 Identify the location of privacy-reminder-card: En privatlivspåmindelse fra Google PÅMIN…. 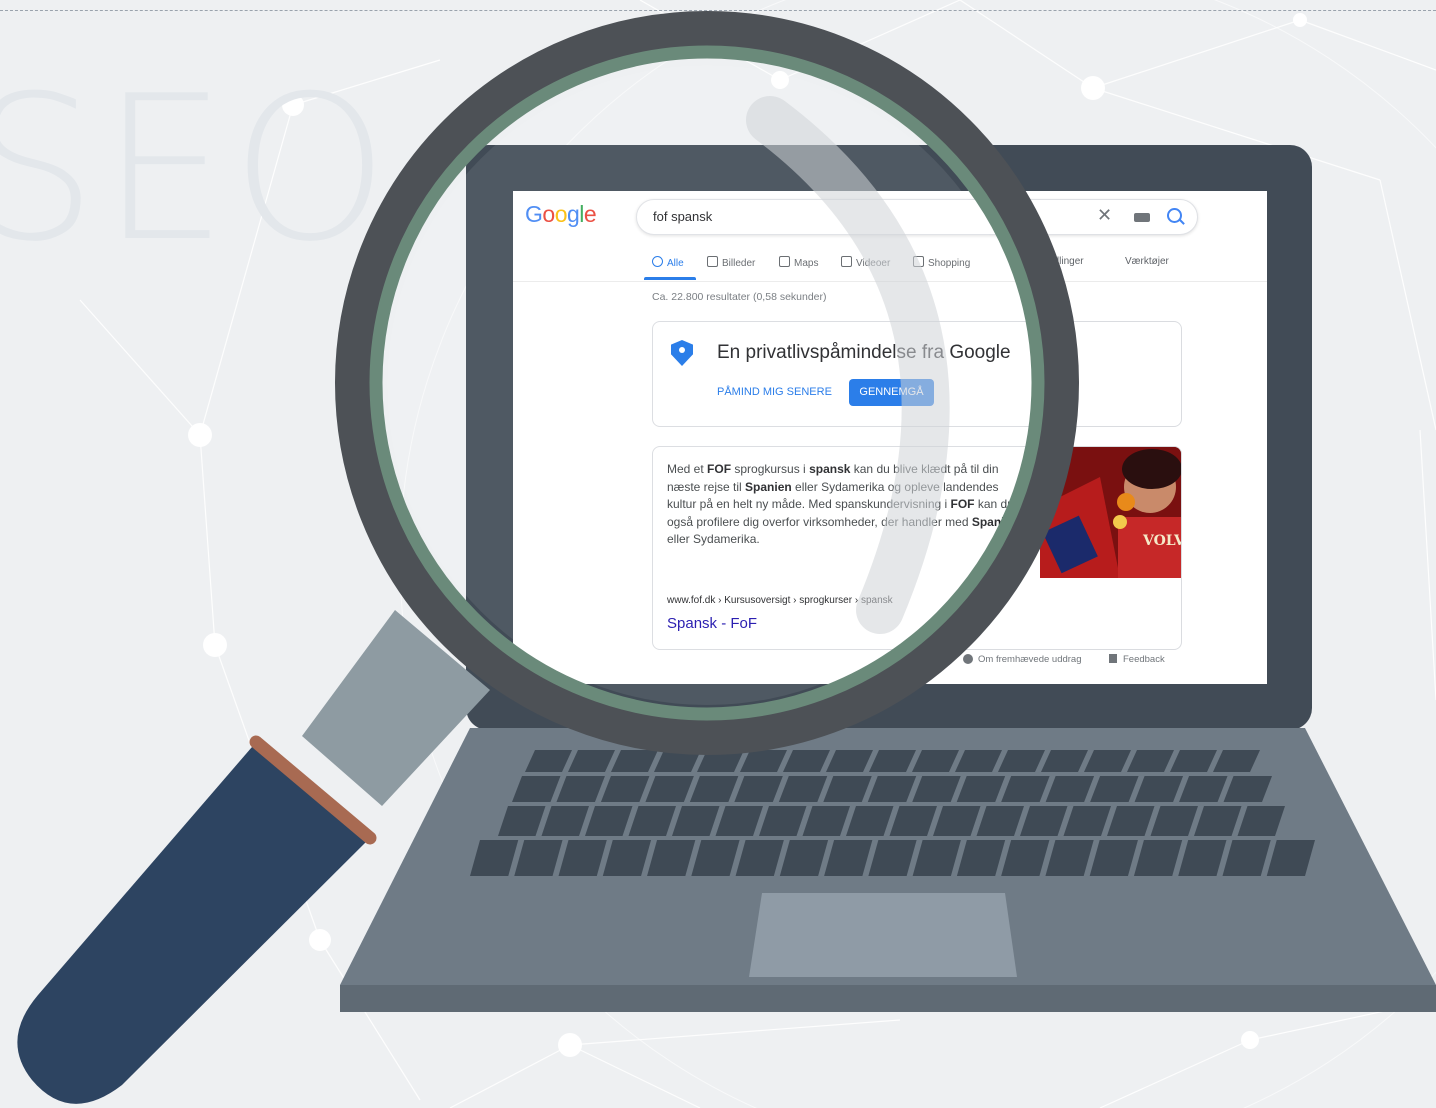
(917, 374).